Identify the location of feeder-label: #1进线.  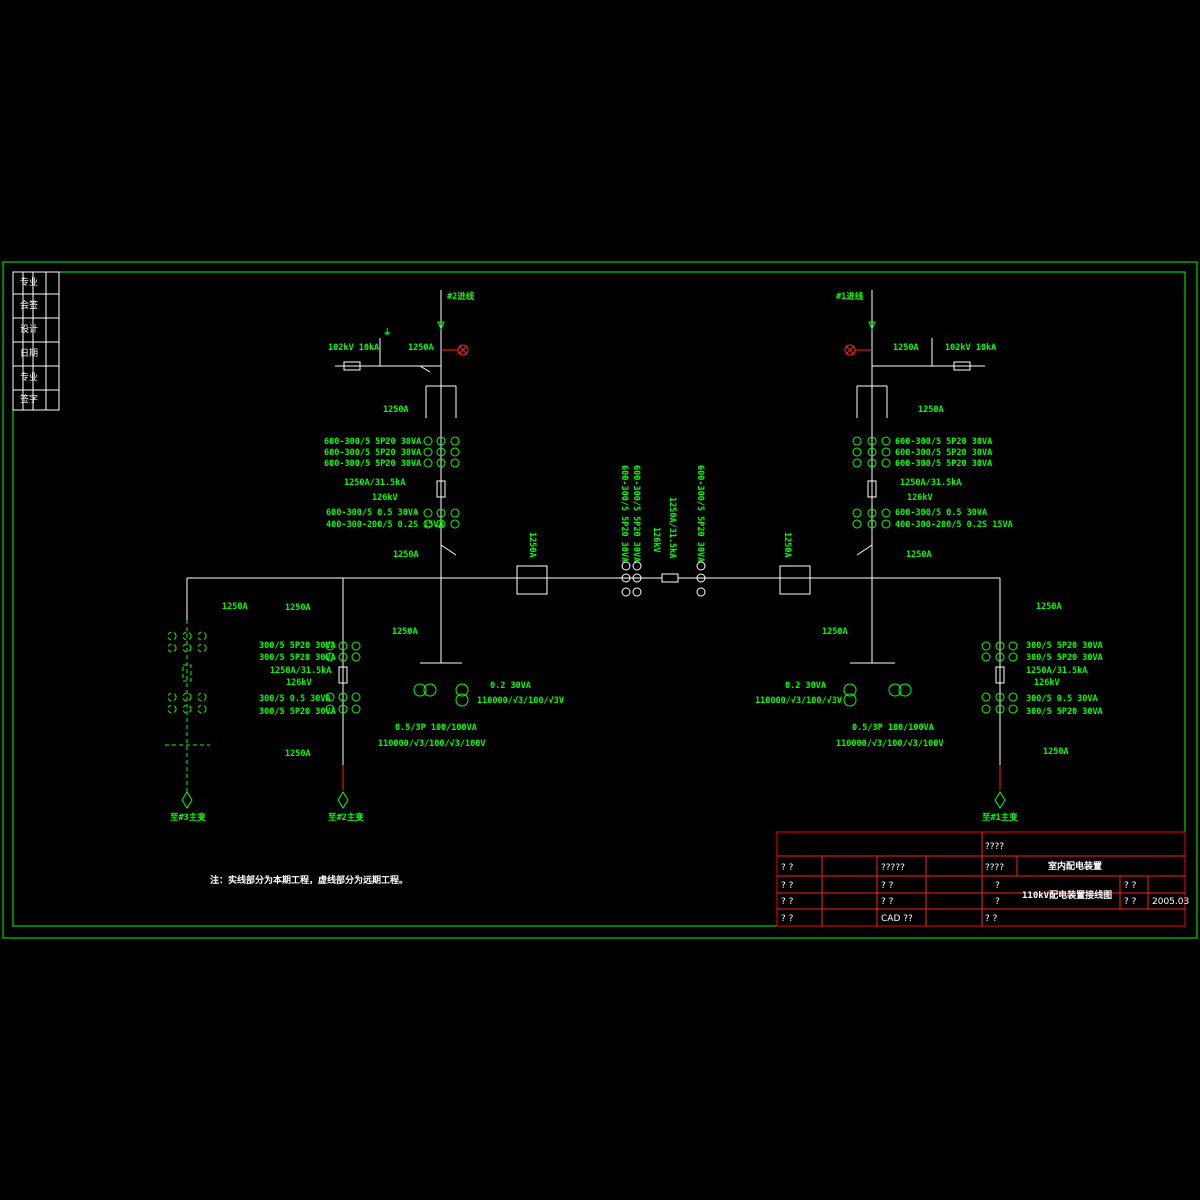
(850, 296).